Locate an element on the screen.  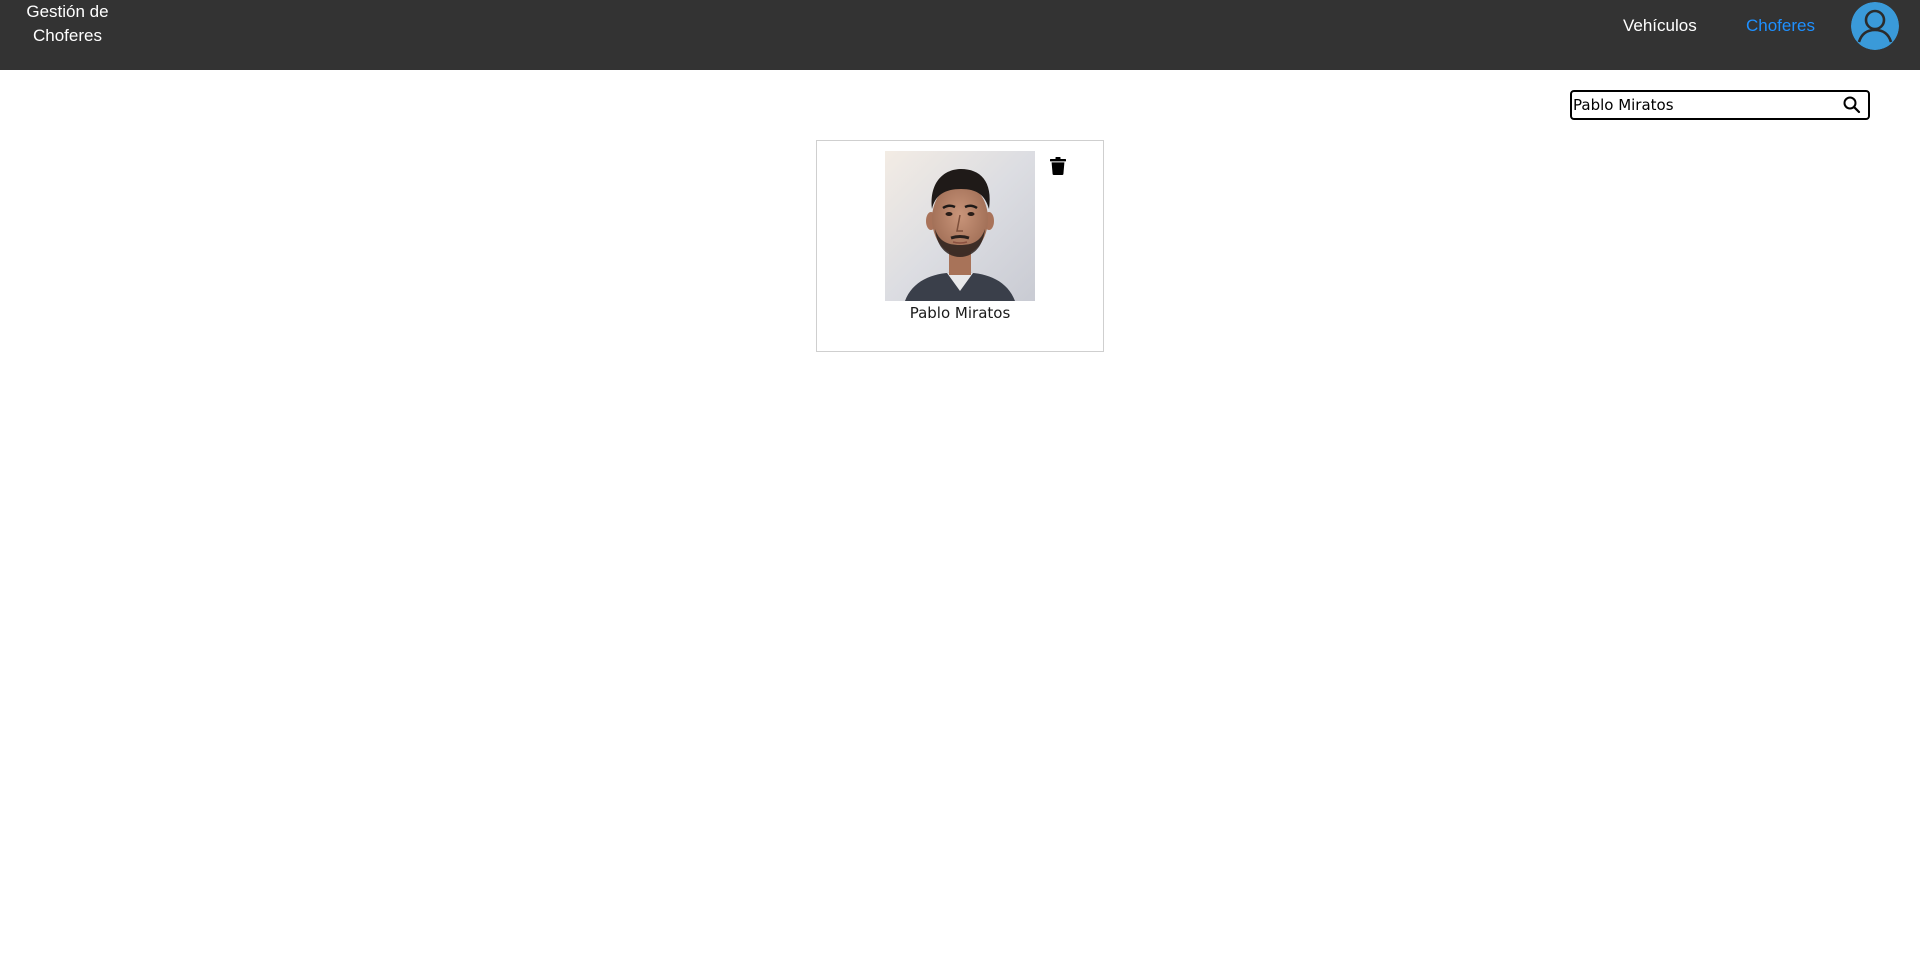
top-navbar: Gestión de Choferes Vehículos Choferes is located at coordinates (960, 35).